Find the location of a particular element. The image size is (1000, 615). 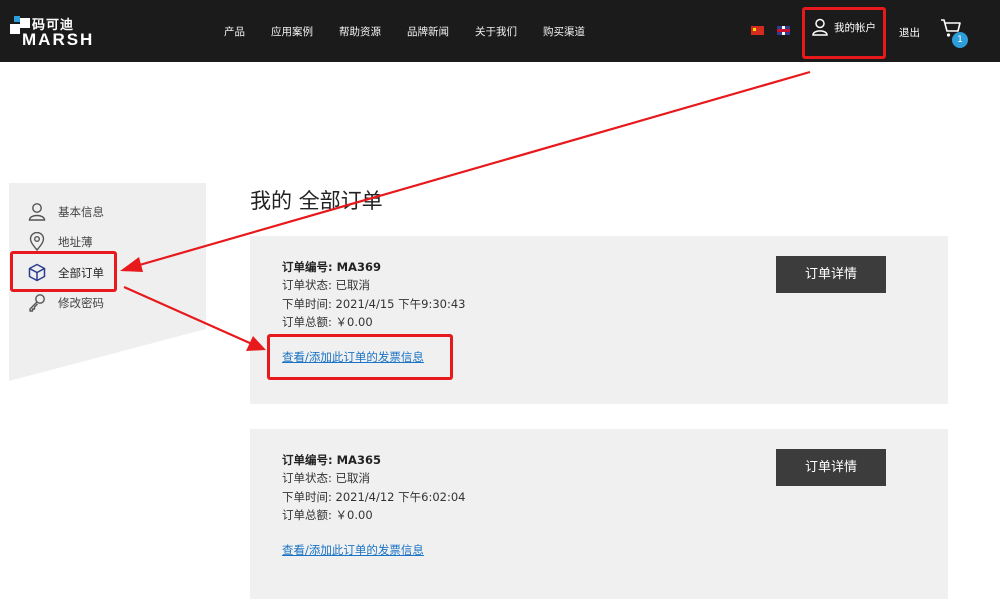

sidebar-item-change-password: 修改密码 is located at coordinates (66, 302).